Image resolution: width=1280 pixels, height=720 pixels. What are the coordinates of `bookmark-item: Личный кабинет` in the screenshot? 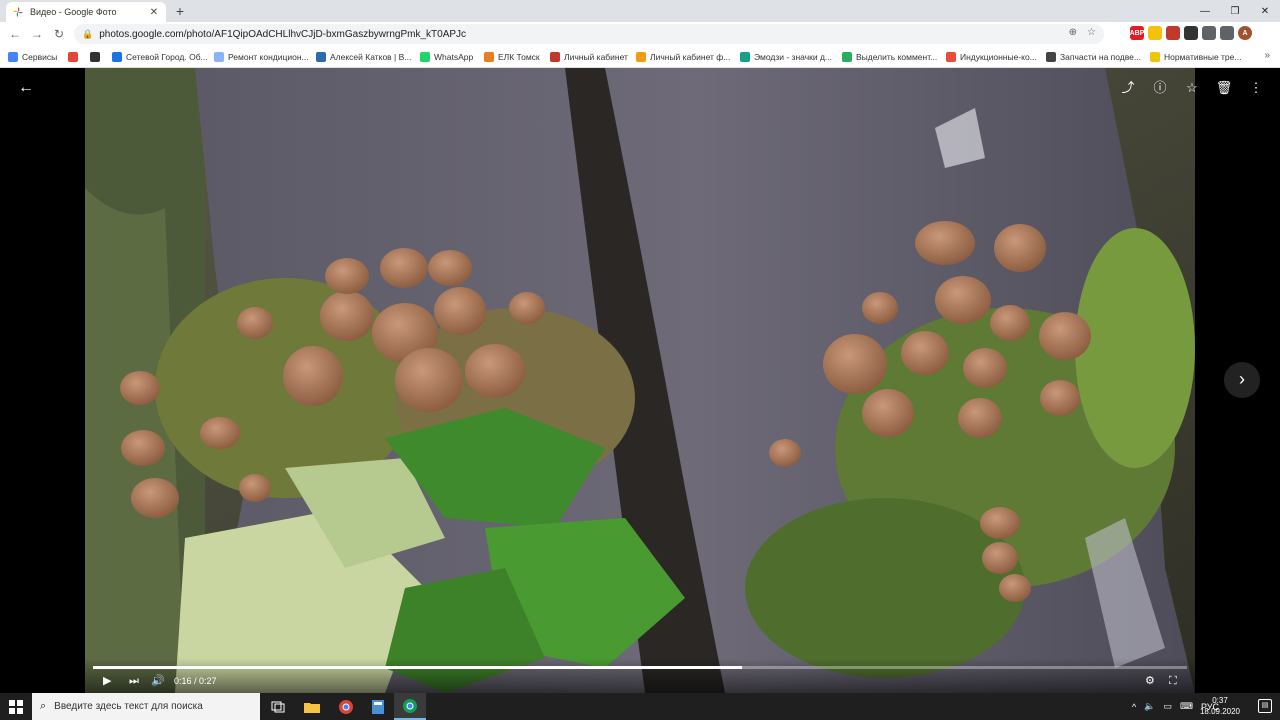 It's located at (589, 57).